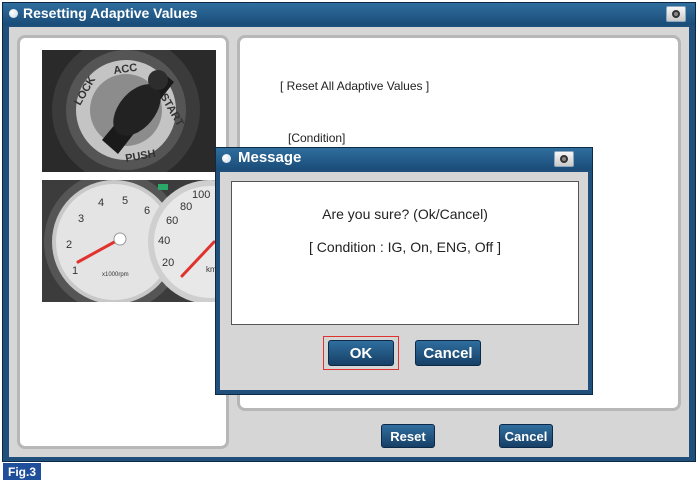 This screenshot has height=484, width=700. I want to click on panel-heading: [ Reset All Adaptive Values ], so click(355, 86).